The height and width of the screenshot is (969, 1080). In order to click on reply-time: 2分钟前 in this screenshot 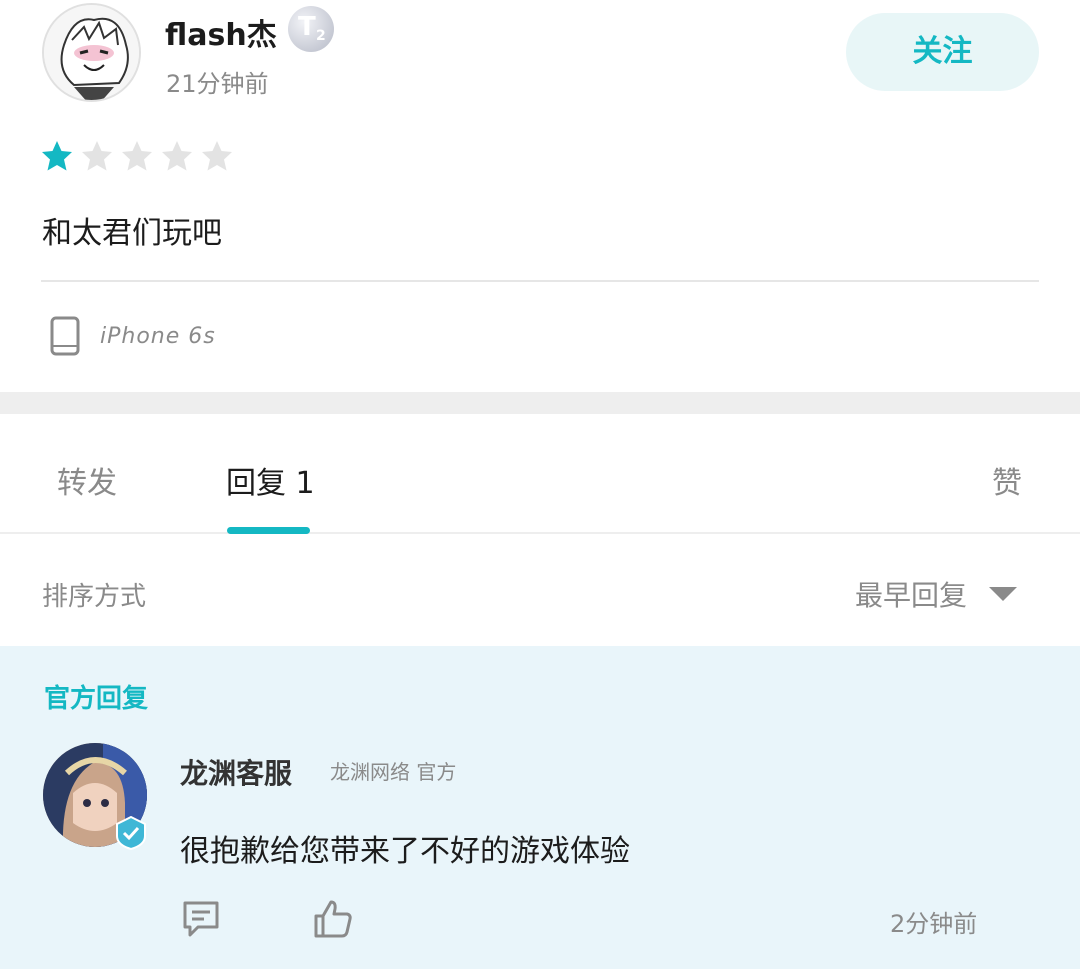, I will do `click(934, 924)`.